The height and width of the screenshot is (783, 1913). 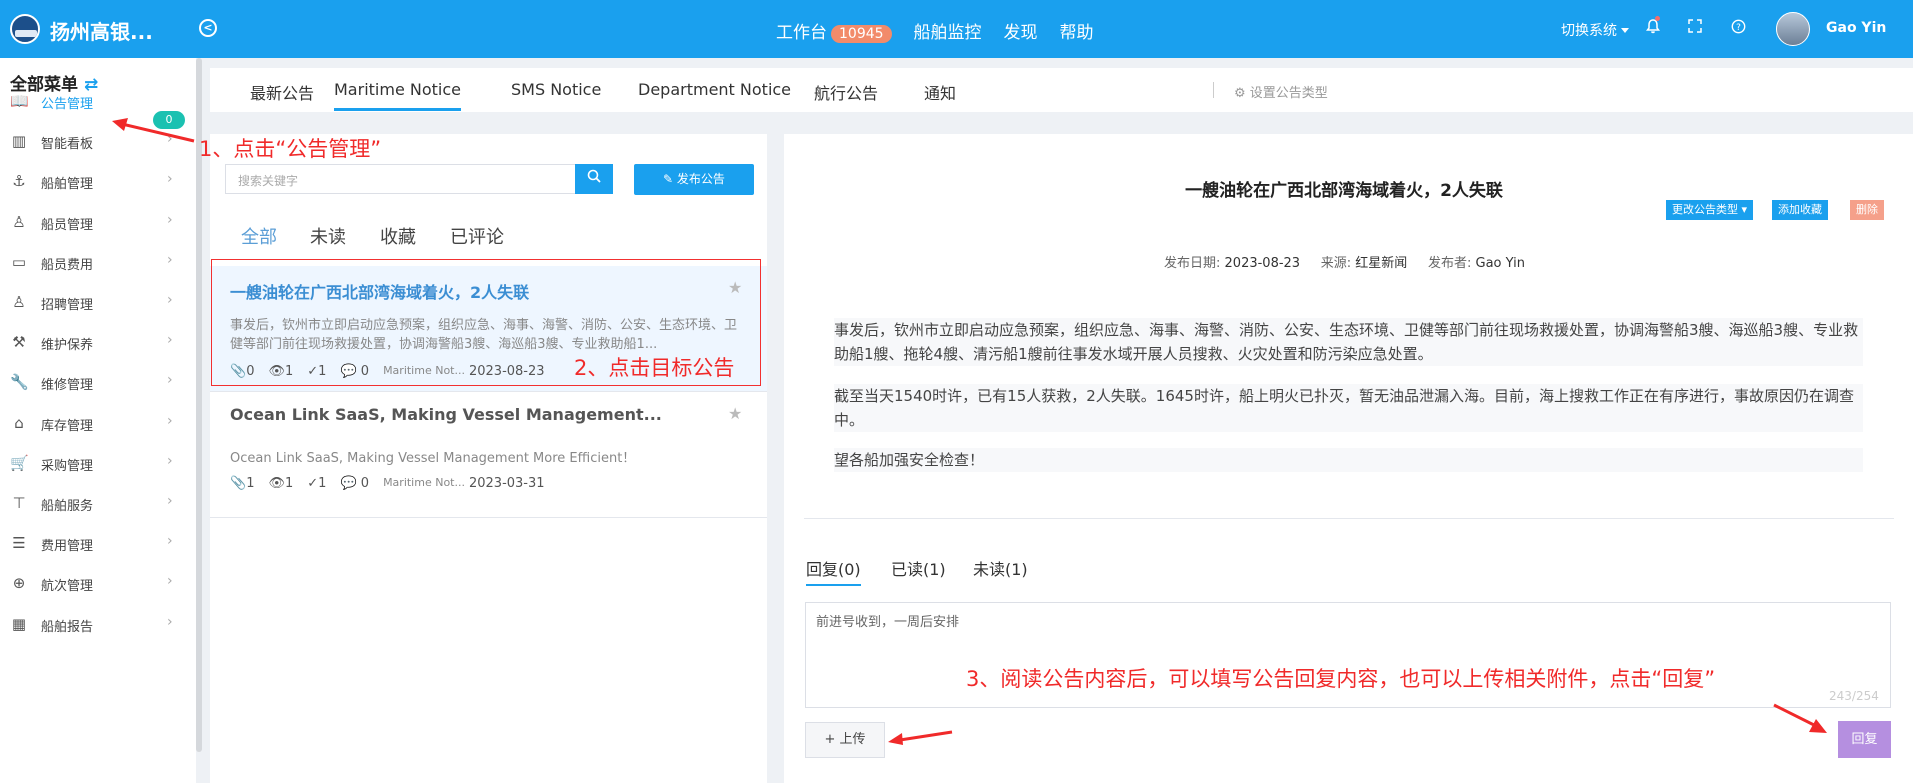 What do you see at coordinates (276, 483) in the screenshot?
I see `eye-icon: 👁` at bounding box center [276, 483].